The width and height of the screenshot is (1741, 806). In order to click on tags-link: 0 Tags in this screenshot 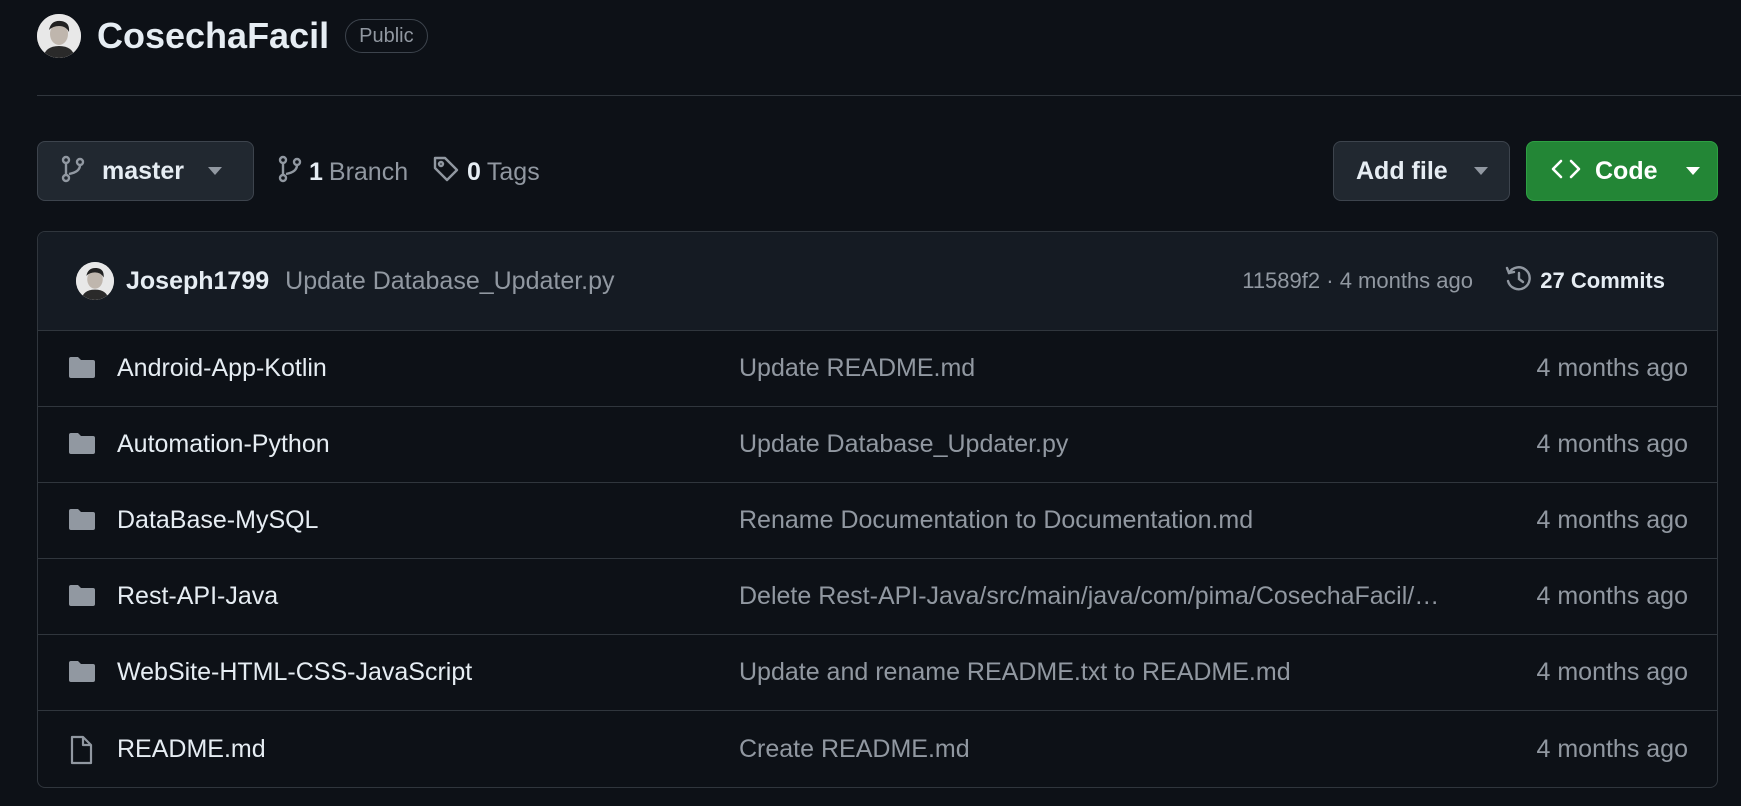, I will do `click(486, 172)`.